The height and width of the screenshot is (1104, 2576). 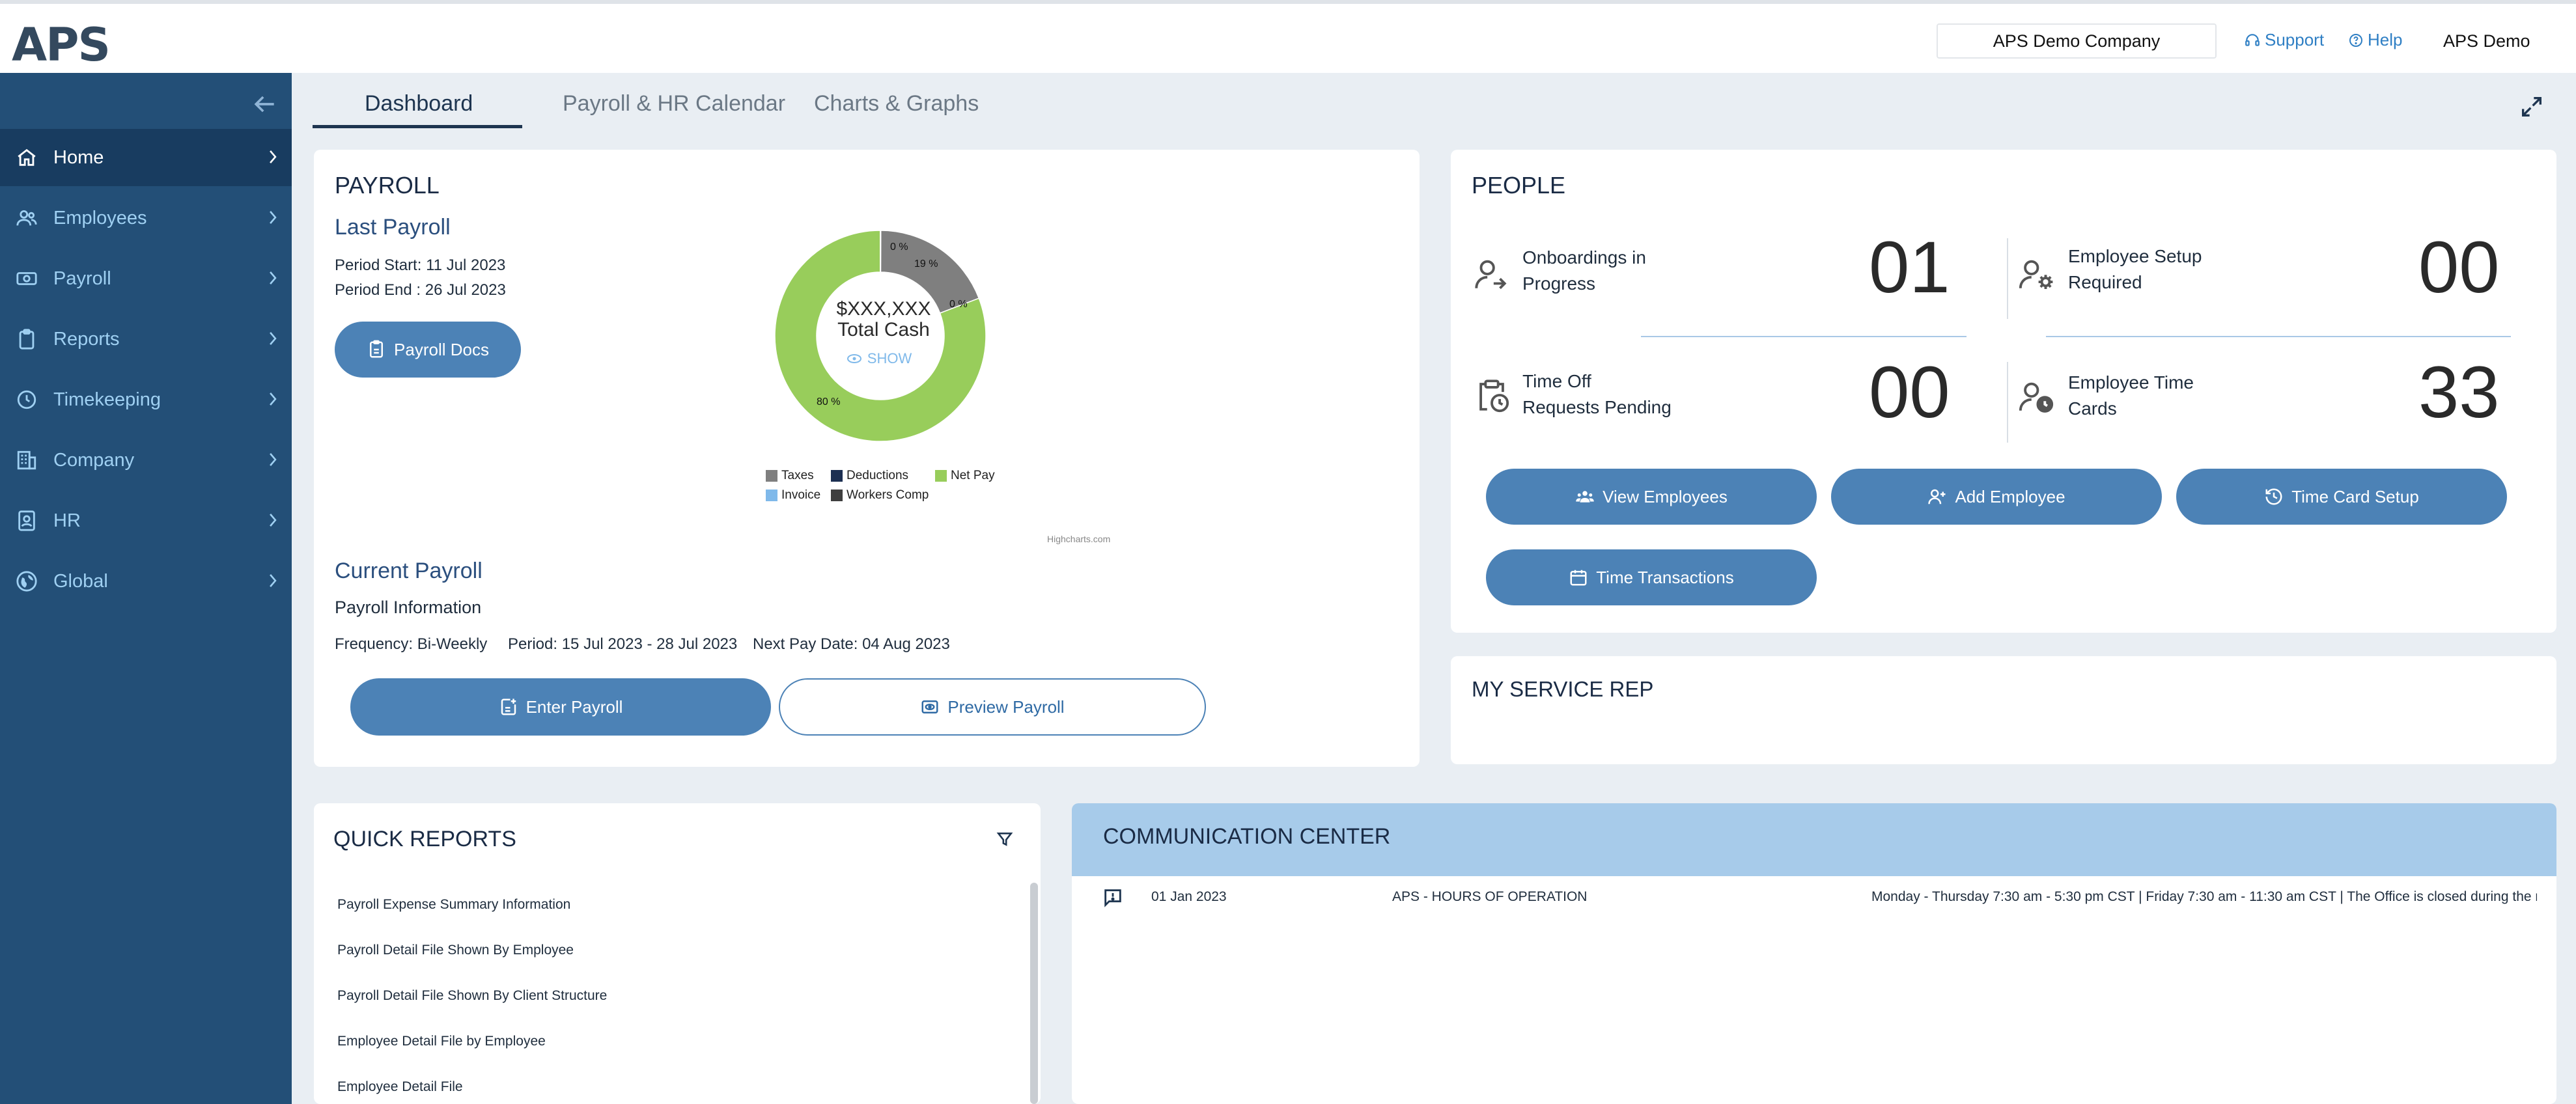 What do you see at coordinates (1247, 836) in the screenshot?
I see `communication-title: COMMUNICATION CENTER` at bounding box center [1247, 836].